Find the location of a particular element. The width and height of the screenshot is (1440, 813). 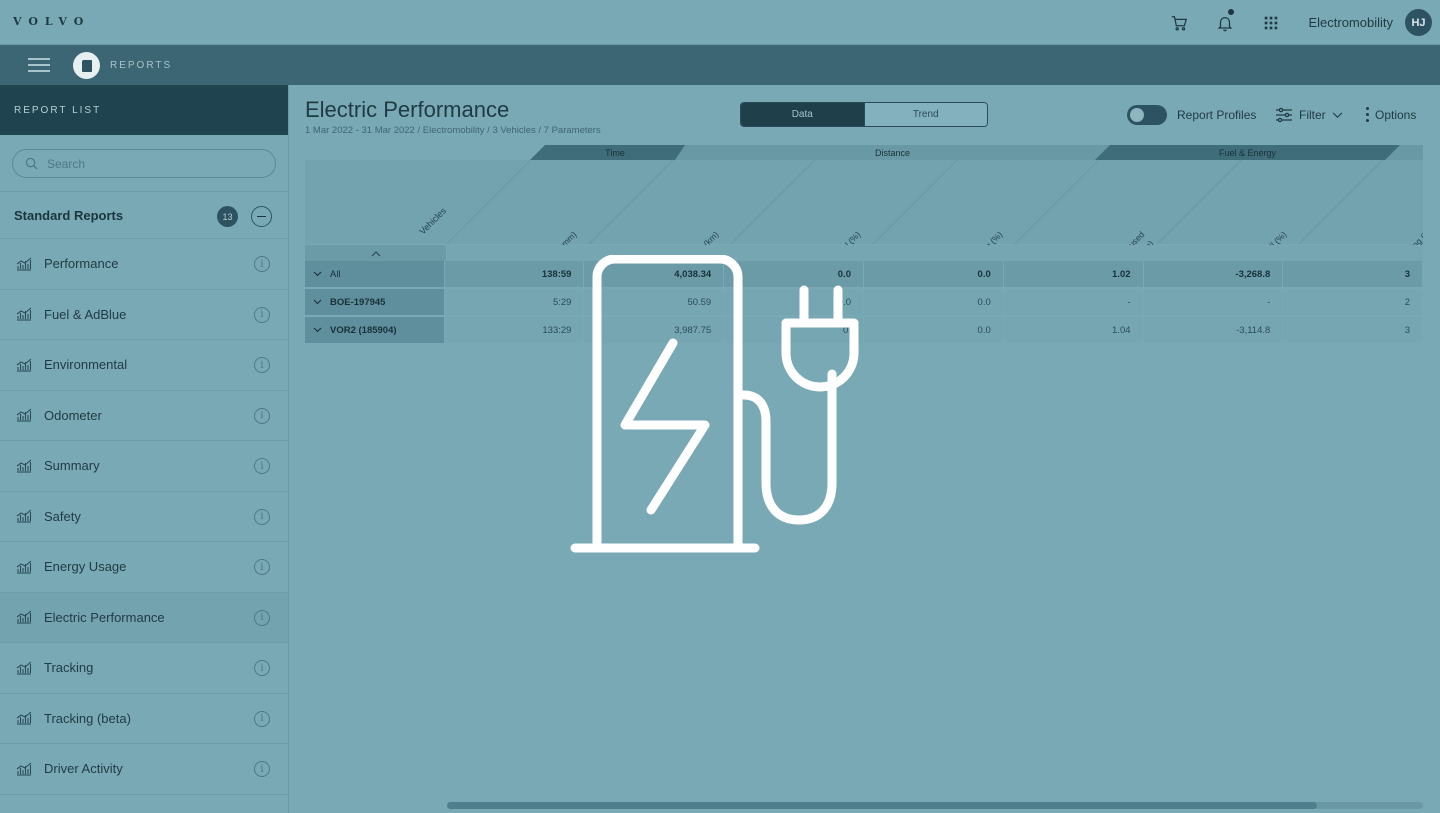

table-cell: 2 is located at coordinates (1353, 302).